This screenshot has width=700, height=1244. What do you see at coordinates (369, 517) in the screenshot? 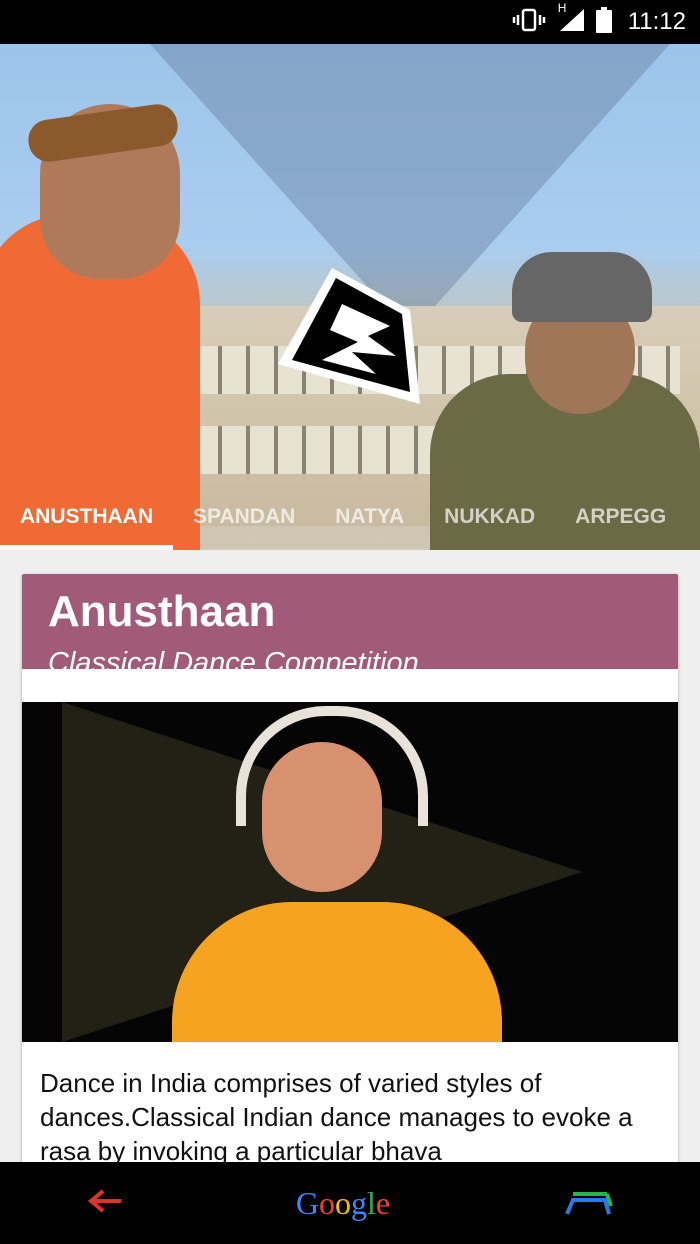
I see `tab-natya: NATYA` at bounding box center [369, 517].